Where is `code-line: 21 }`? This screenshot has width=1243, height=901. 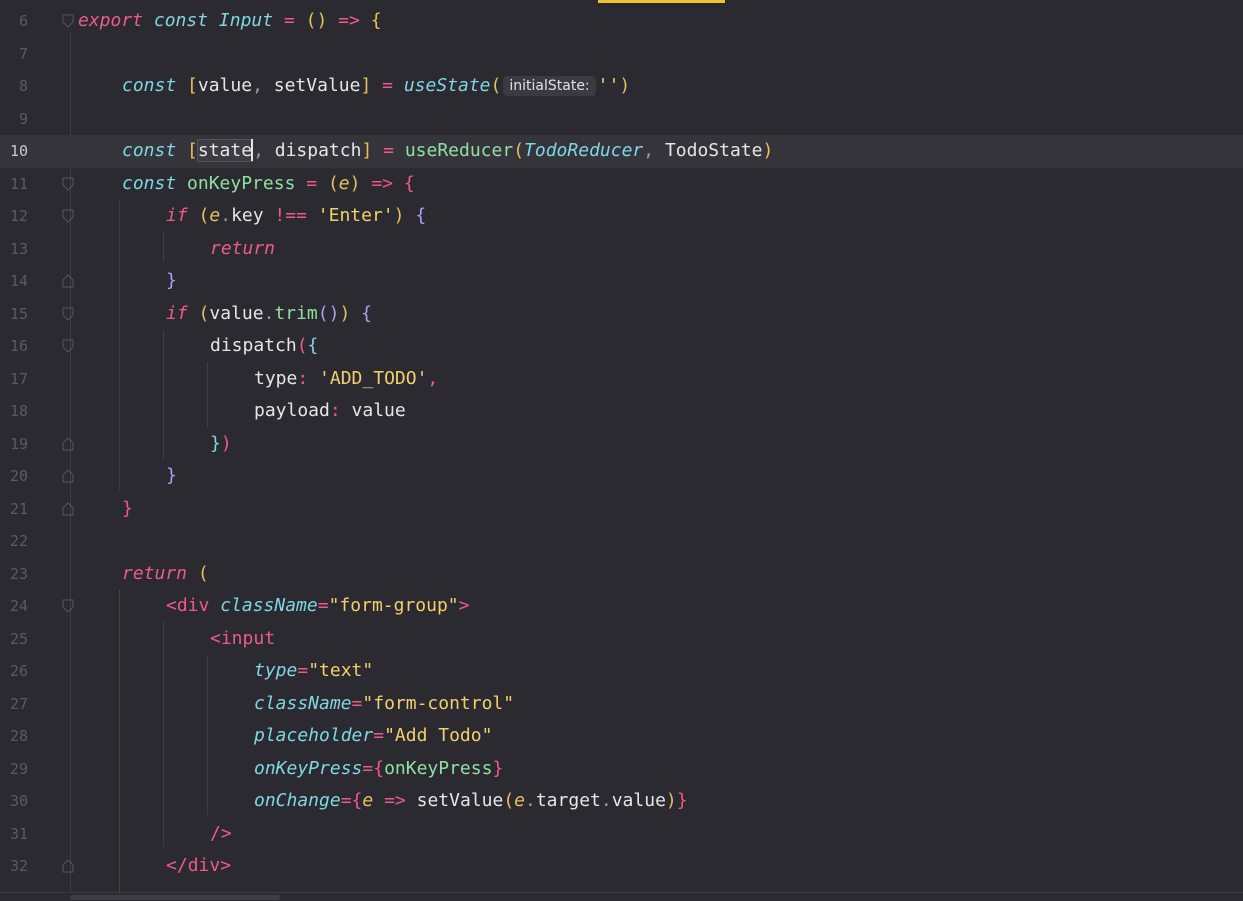 code-line: 21 } is located at coordinates (621, 509).